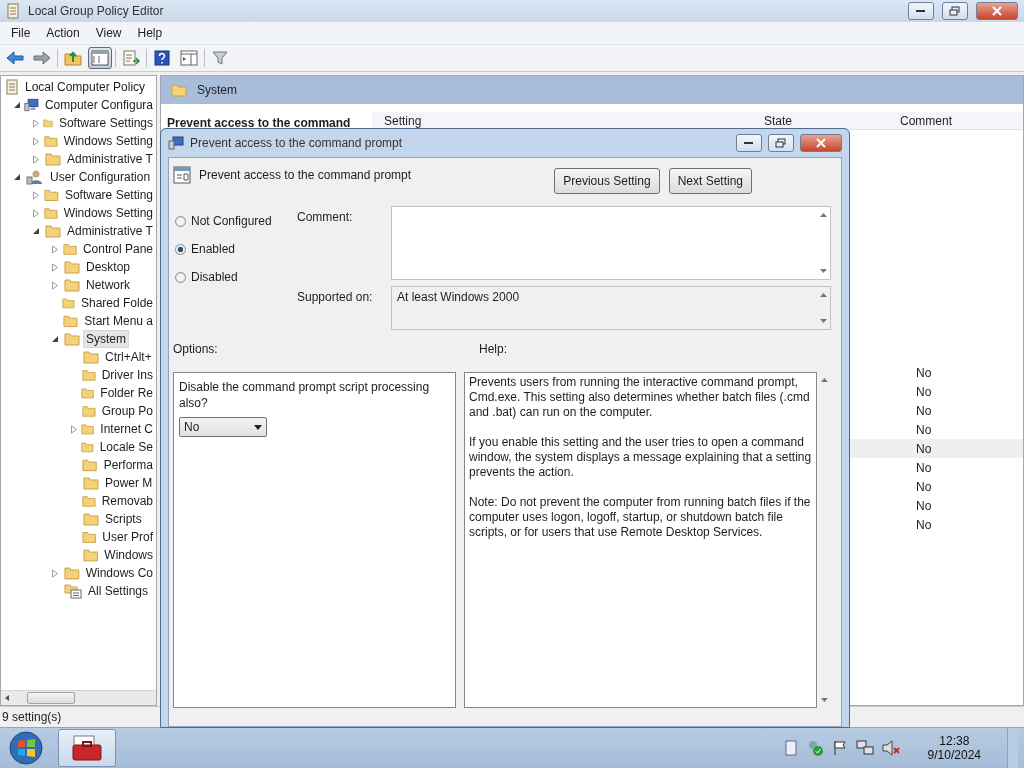 This screenshot has height=768, width=1024. What do you see at coordinates (96, 11) in the screenshot?
I see `window-title: Local Group Policy Editor` at bounding box center [96, 11].